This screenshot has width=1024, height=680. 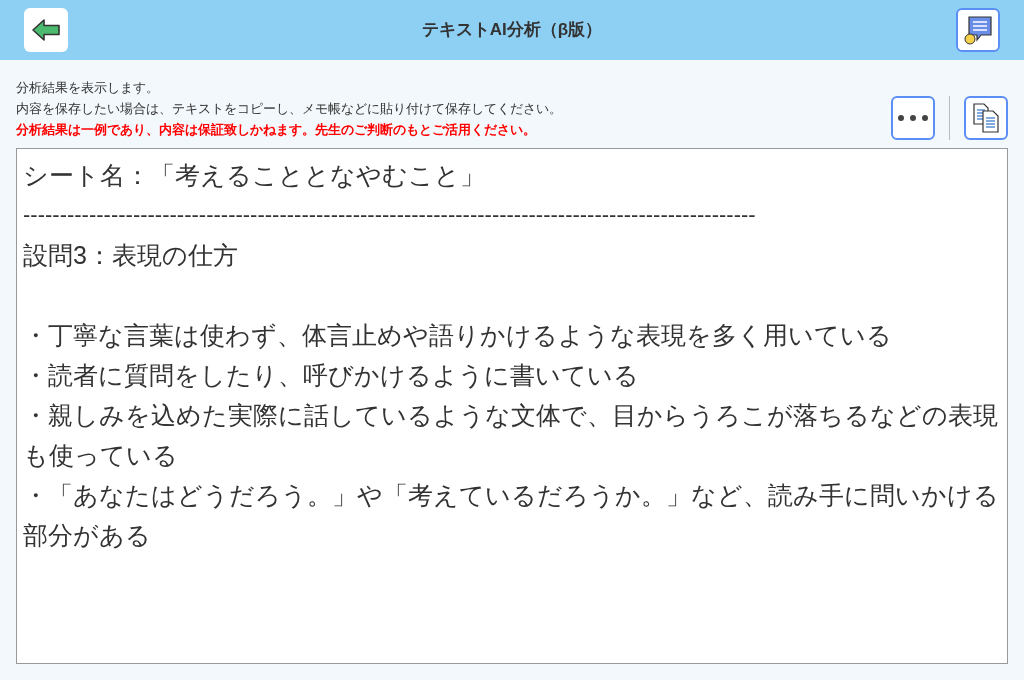 I want to click on notice-text: 内容を保存したい場合は、テキストをコピーし、メモ帳などに貼り付けて保存してください。, so click(x=289, y=109).